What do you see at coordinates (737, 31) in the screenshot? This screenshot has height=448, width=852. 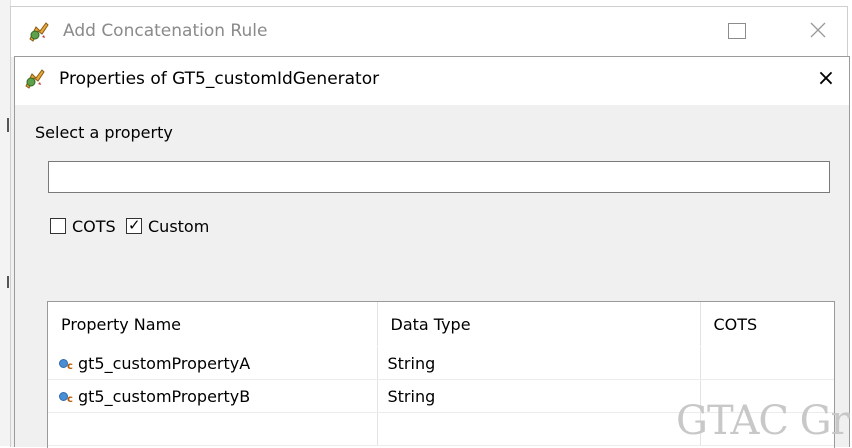 I see `maximize-icon` at bounding box center [737, 31].